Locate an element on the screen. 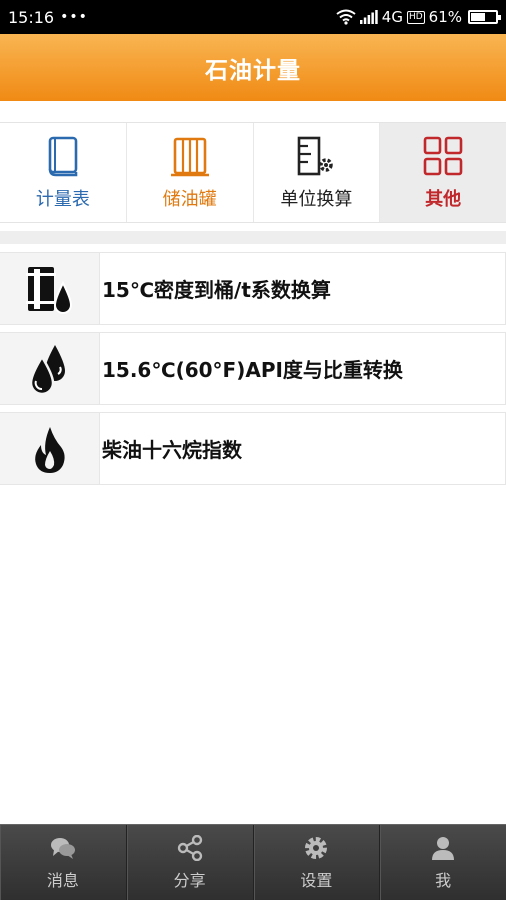 The width and height of the screenshot is (506, 900). flame-icon is located at coordinates (49, 449).